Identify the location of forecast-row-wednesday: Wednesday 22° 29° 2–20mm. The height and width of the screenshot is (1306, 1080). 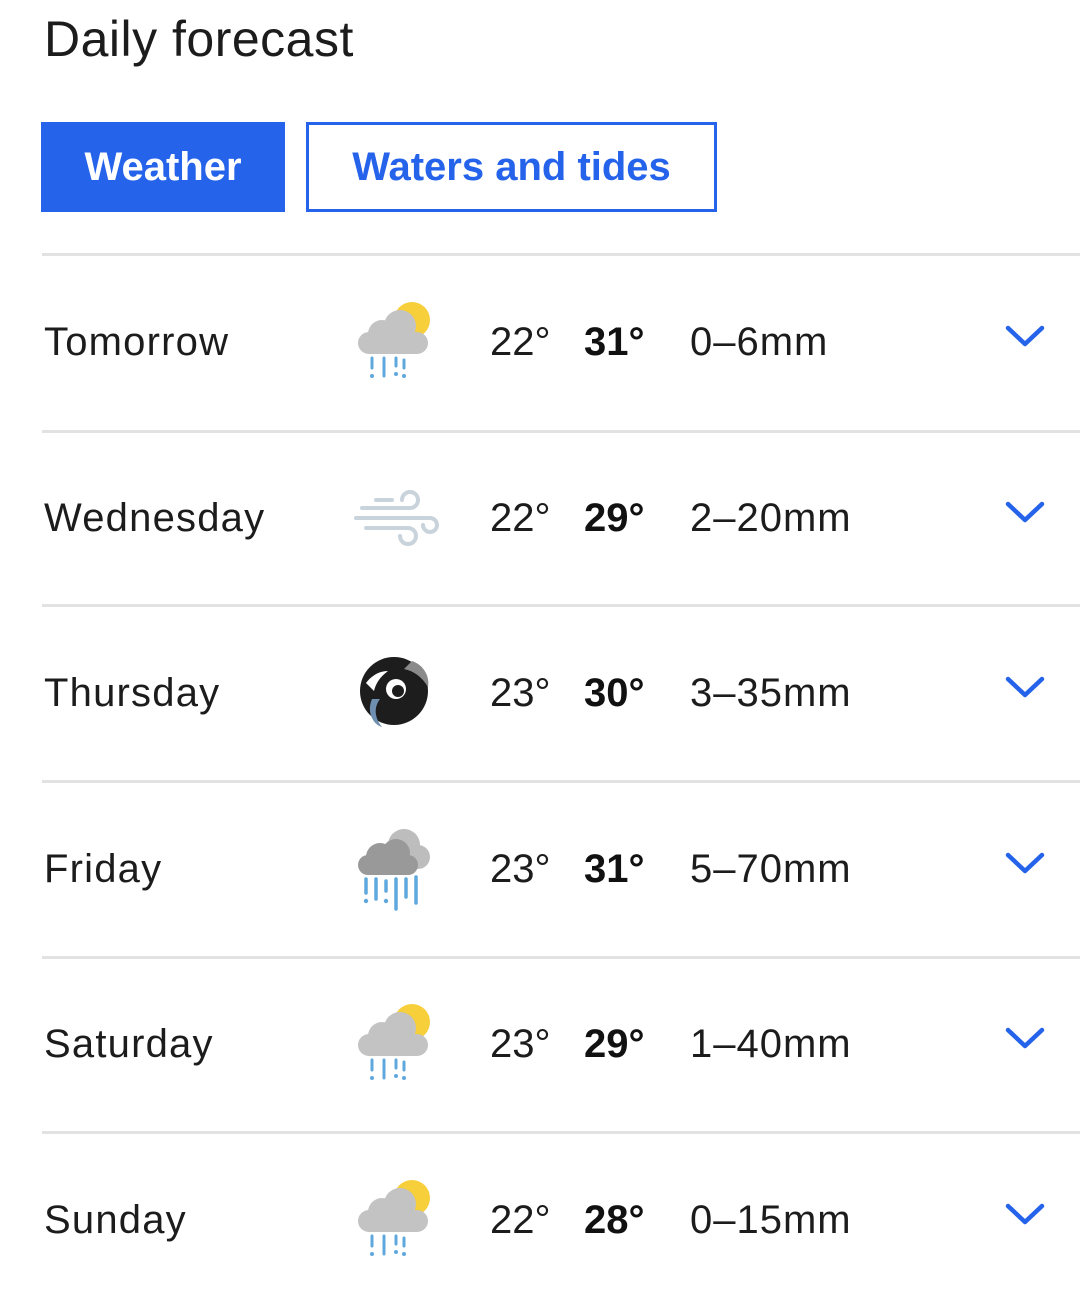
(540, 518).